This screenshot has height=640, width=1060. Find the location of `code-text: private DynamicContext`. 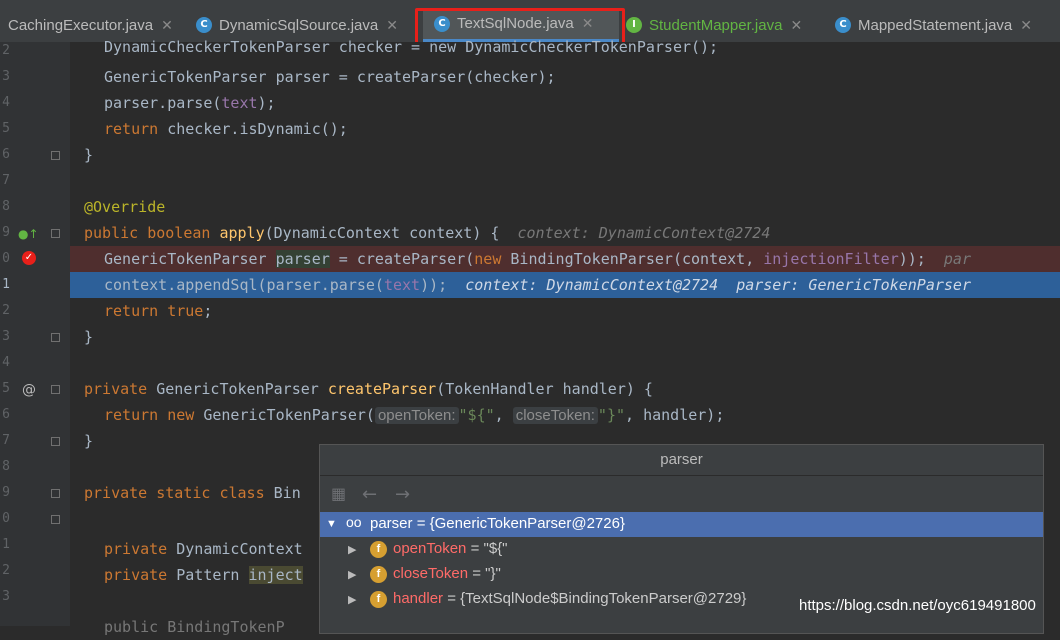

code-text: private DynamicContext is located at coordinates (203, 549).